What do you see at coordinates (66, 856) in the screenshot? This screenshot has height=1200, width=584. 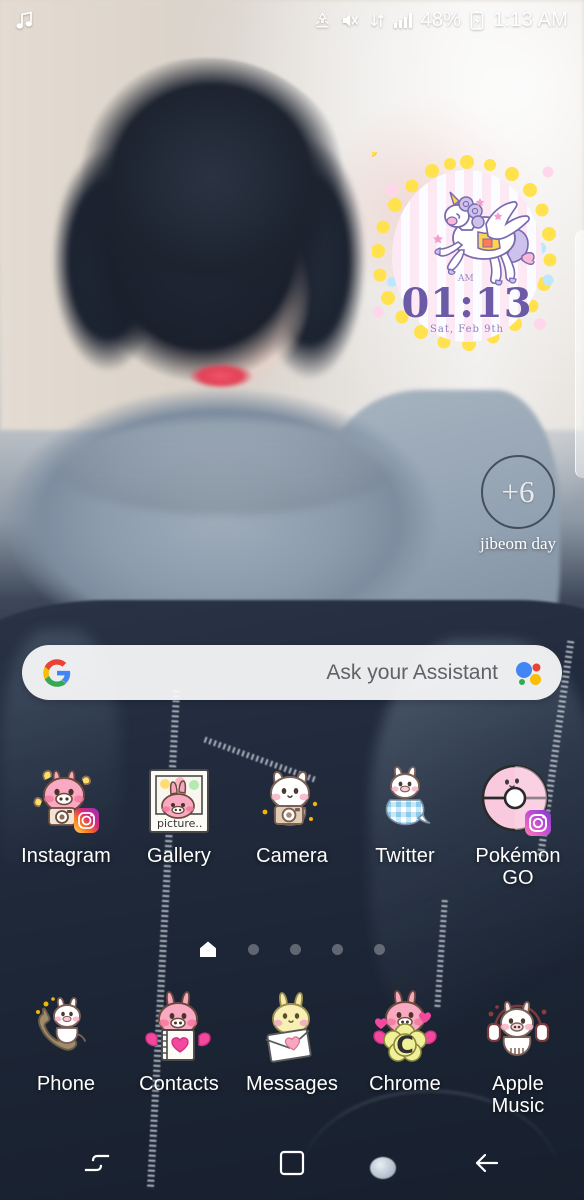 I see `app-label: Instagram` at bounding box center [66, 856].